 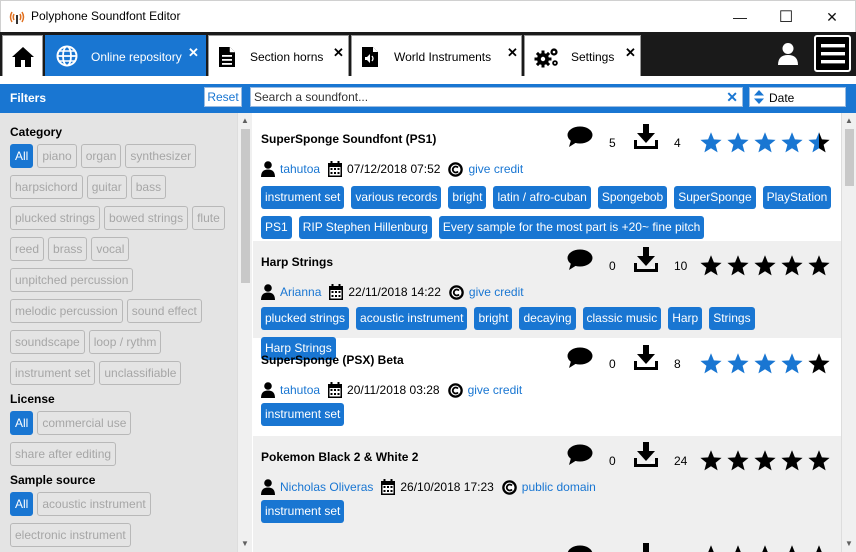 What do you see at coordinates (101, 156) in the screenshot?
I see `filter-chip: organ` at bounding box center [101, 156].